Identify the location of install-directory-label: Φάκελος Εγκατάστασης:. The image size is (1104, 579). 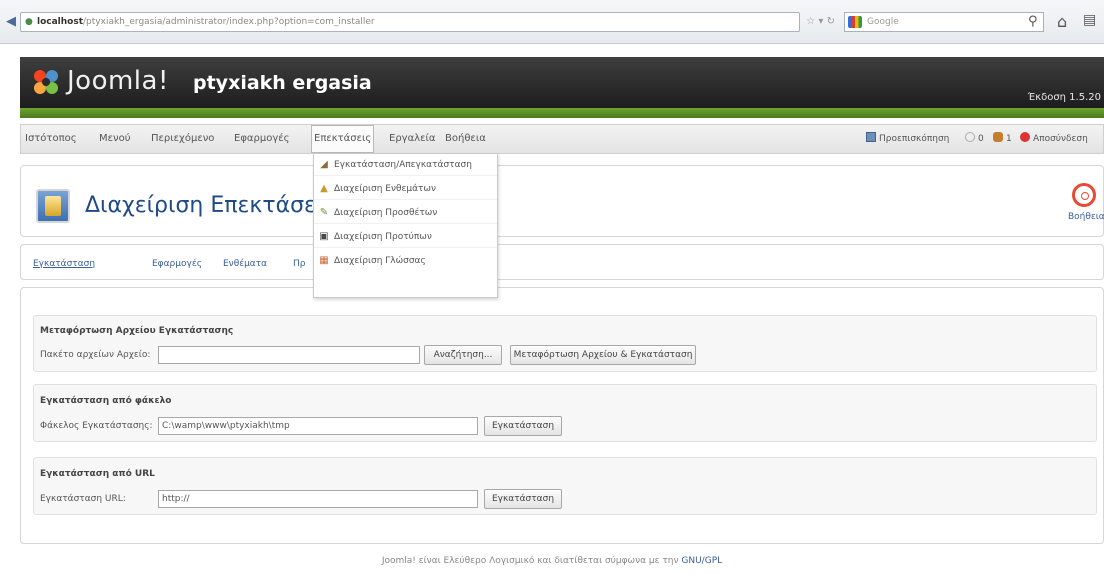
(96, 426).